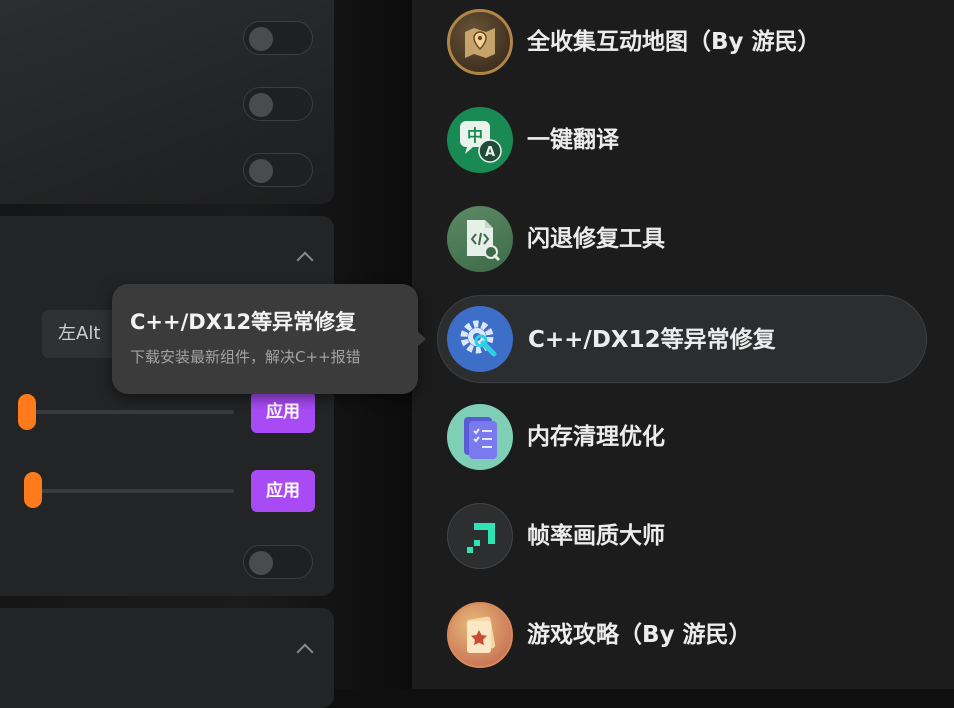 This screenshot has width=954, height=708. I want to click on menu-item-label: C++/DX12等异常修复, so click(652, 340).